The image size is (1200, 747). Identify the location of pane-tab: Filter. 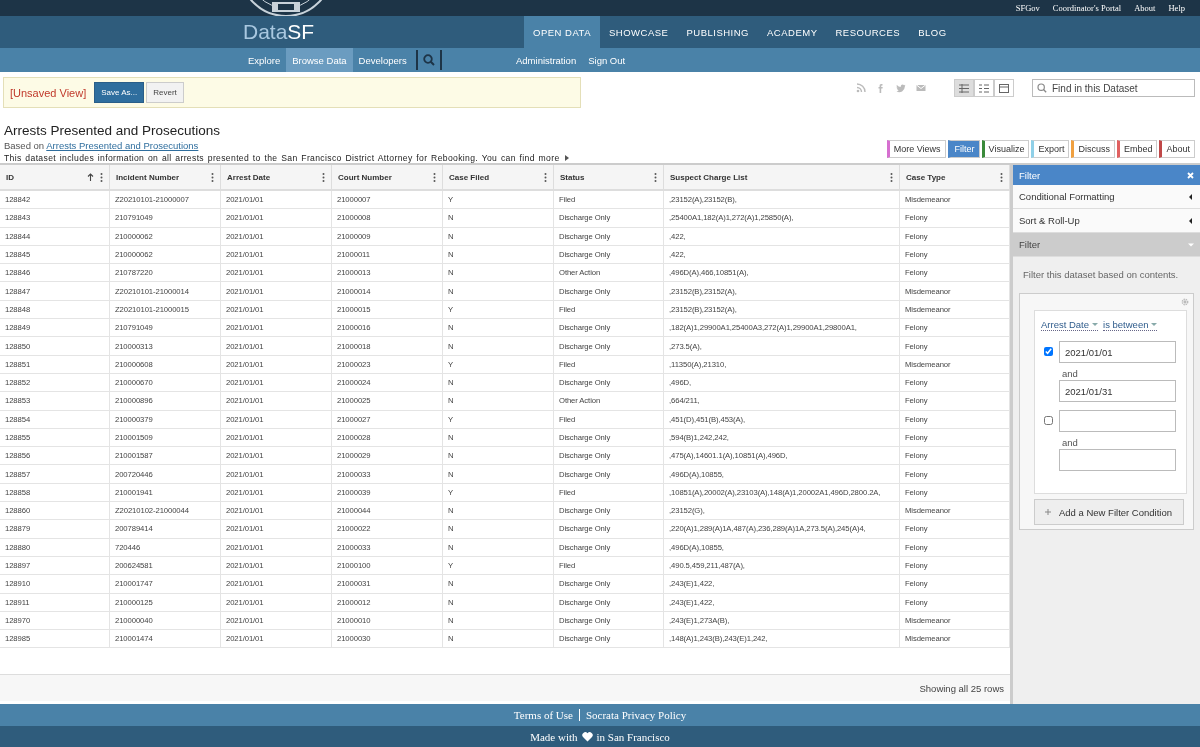
(963, 149).